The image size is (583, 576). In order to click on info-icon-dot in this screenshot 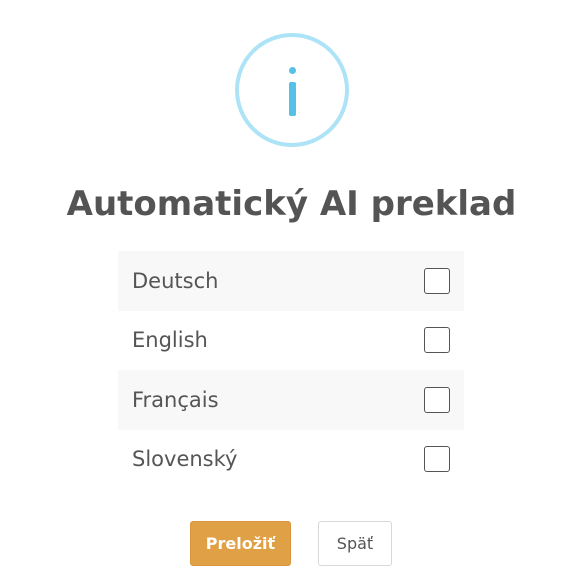, I will do `click(292, 70)`.